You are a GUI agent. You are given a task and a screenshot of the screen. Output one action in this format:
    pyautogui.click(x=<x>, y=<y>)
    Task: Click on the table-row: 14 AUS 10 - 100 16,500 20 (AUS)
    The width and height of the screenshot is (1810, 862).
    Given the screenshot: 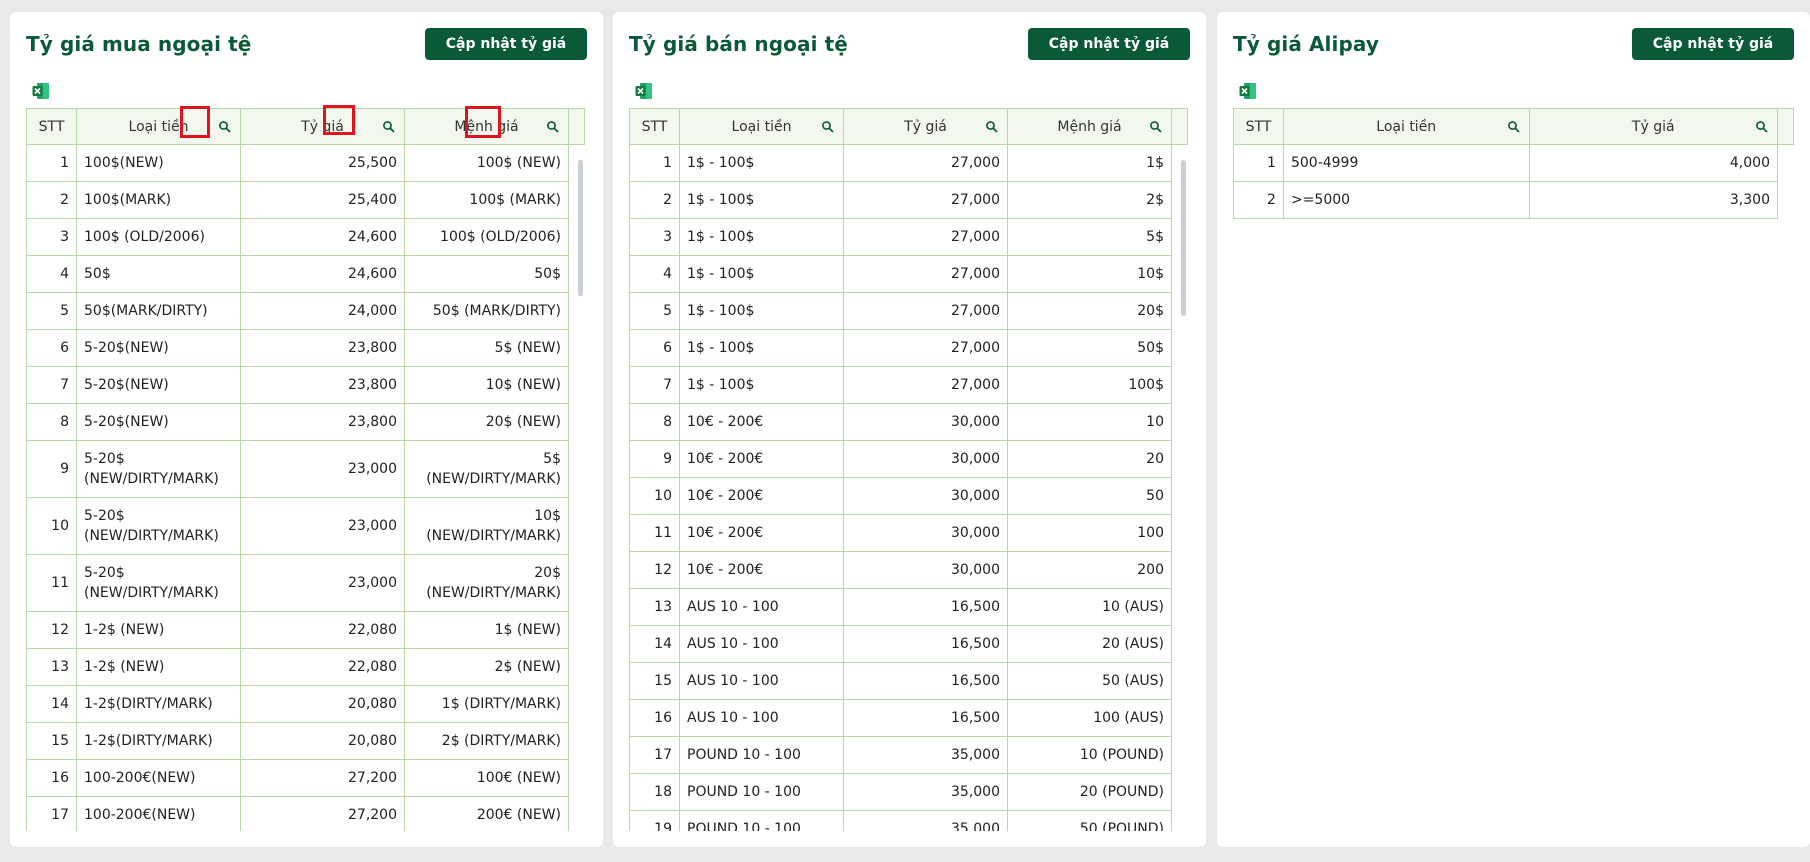 What is the action you would take?
    pyautogui.click(x=908, y=644)
    